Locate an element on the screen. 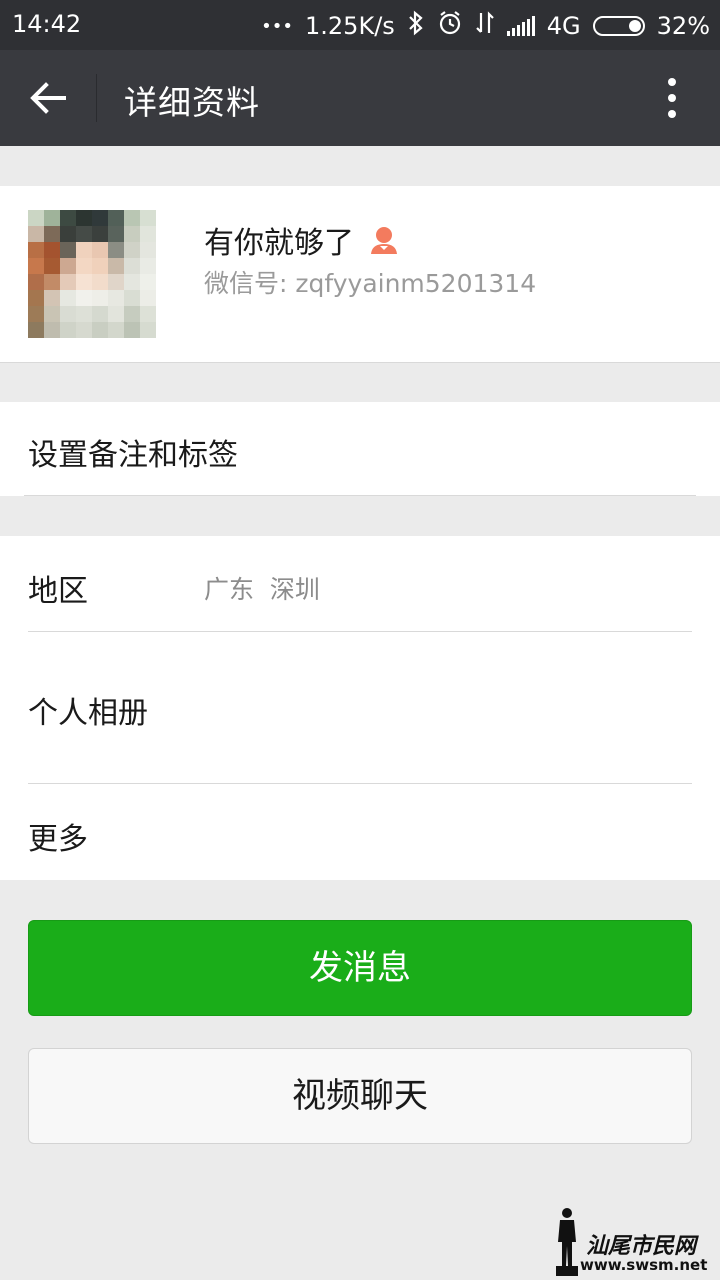  avatar is located at coordinates (92, 274).